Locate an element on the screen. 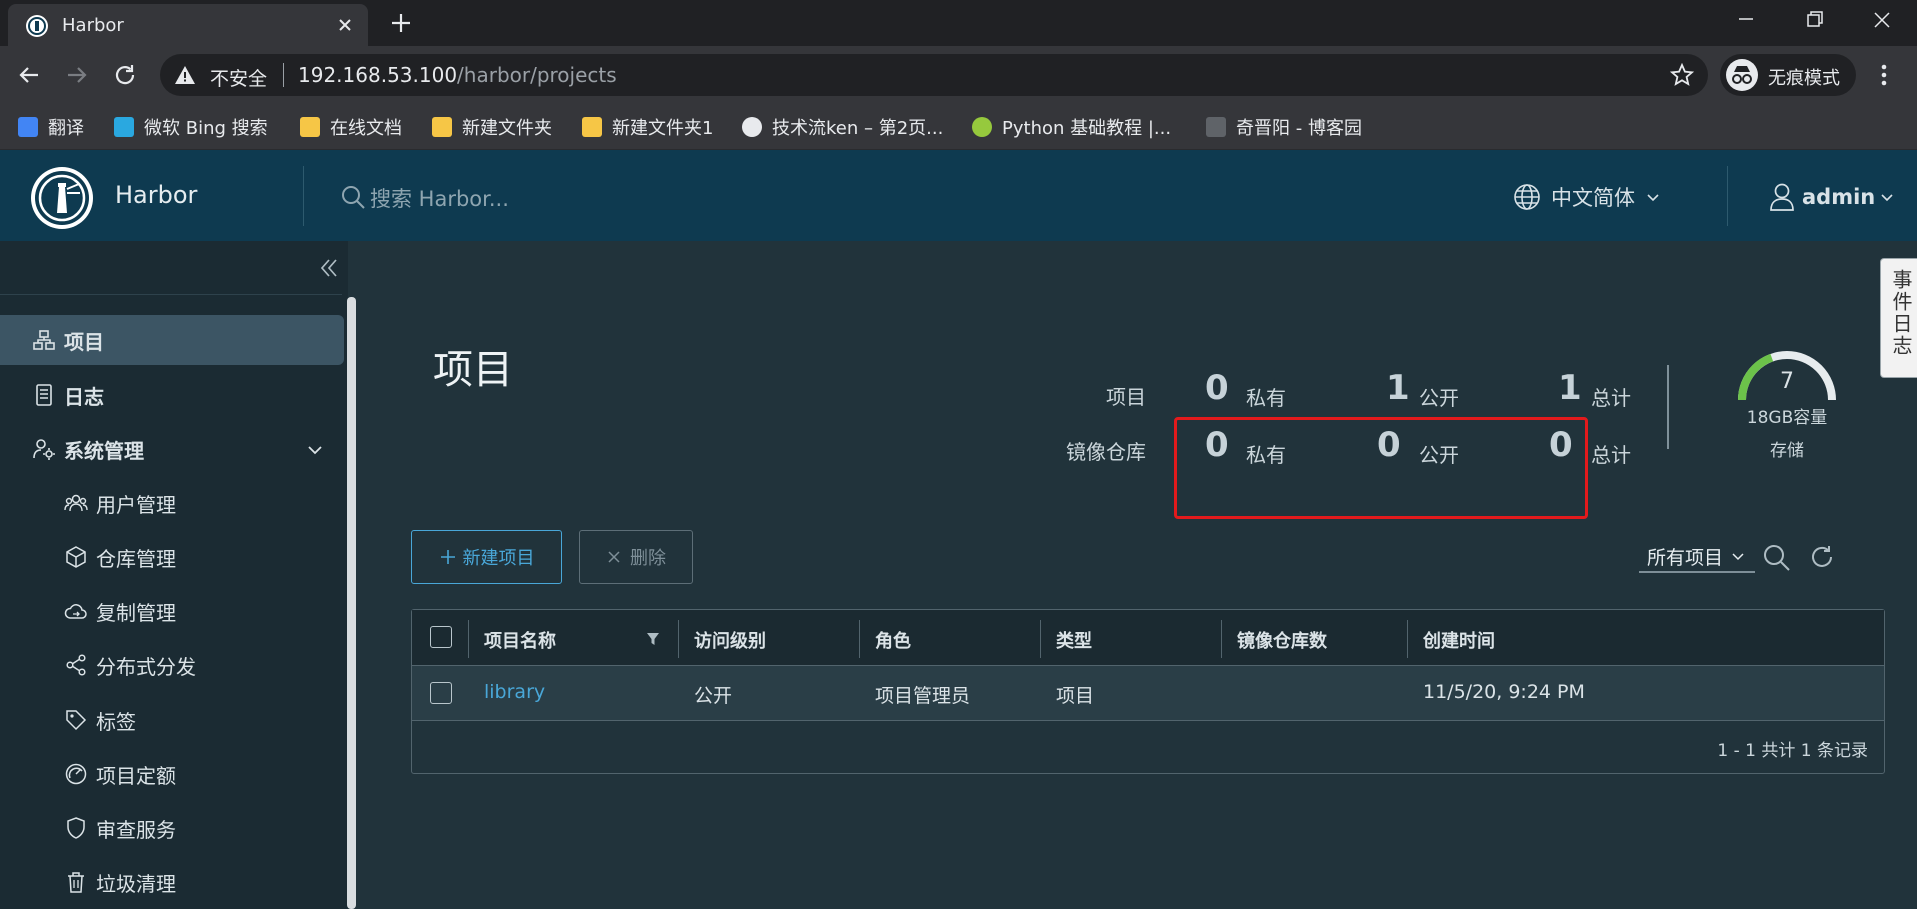  user-avatar-icon is located at coordinates (1782, 197).